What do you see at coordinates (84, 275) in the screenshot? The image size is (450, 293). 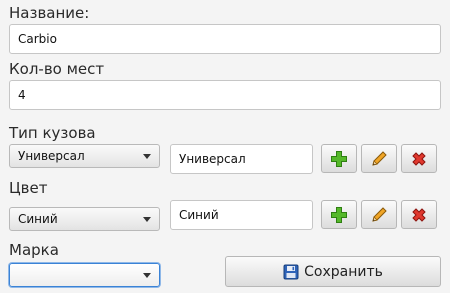 I see `brand-select` at bounding box center [84, 275].